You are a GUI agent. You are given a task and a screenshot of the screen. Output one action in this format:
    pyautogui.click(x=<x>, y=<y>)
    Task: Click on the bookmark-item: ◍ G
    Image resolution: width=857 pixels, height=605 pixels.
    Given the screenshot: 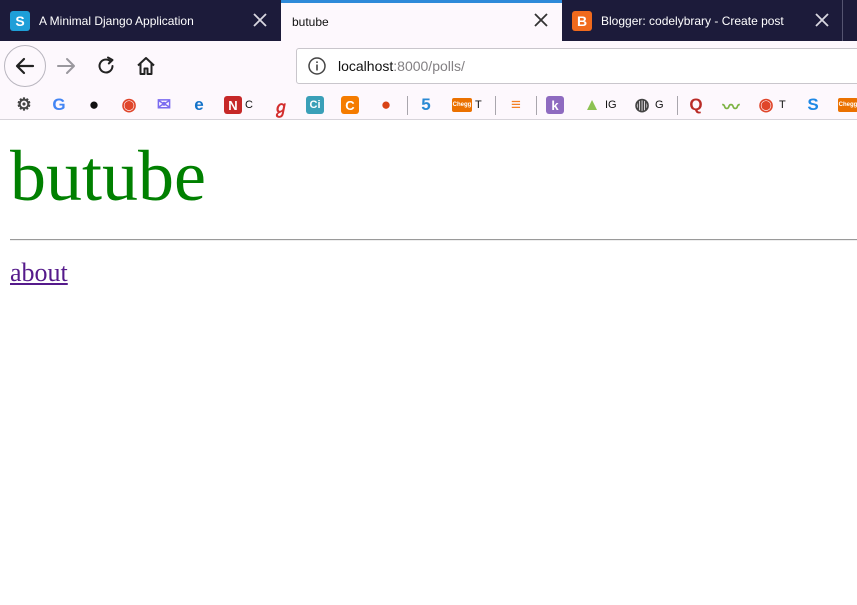 What is the action you would take?
    pyautogui.click(x=648, y=105)
    